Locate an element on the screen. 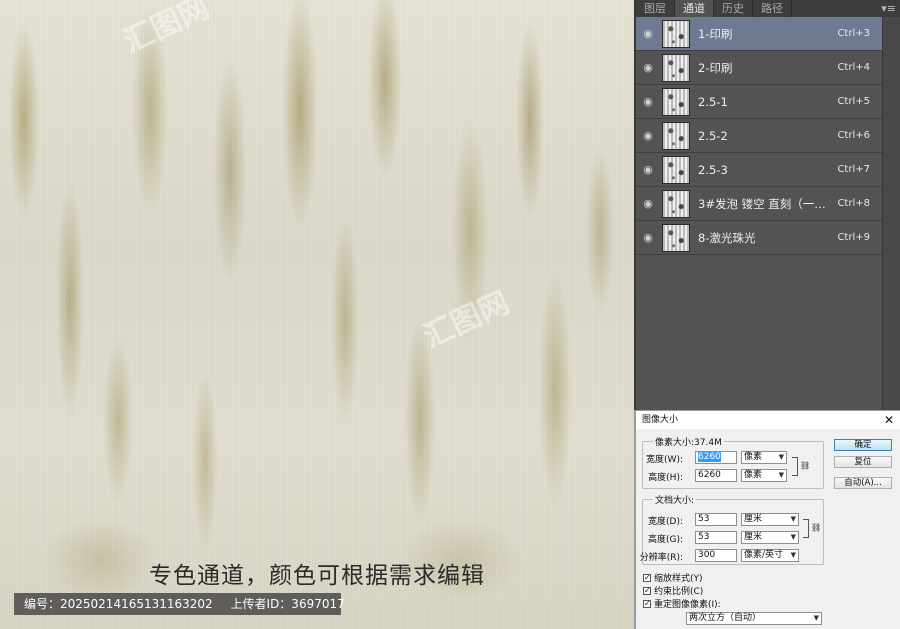 The width and height of the screenshot is (900, 629). channel-name: 8-激光珠光 is located at coordinates (727, 237).